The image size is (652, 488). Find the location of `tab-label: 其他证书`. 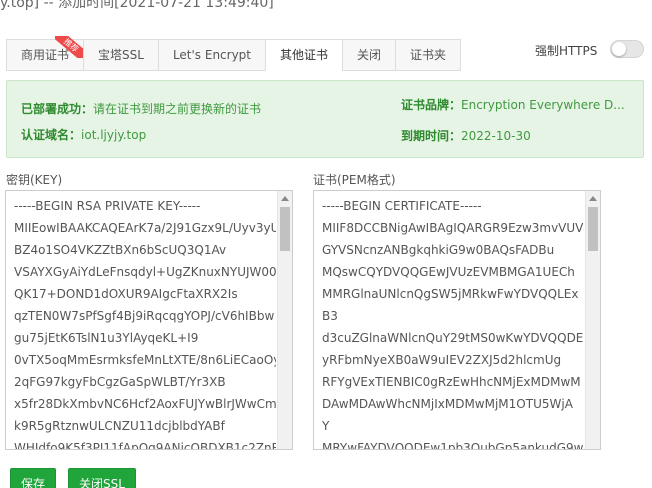

tab-label: 其他证书 is located at coordinates (304, 55).